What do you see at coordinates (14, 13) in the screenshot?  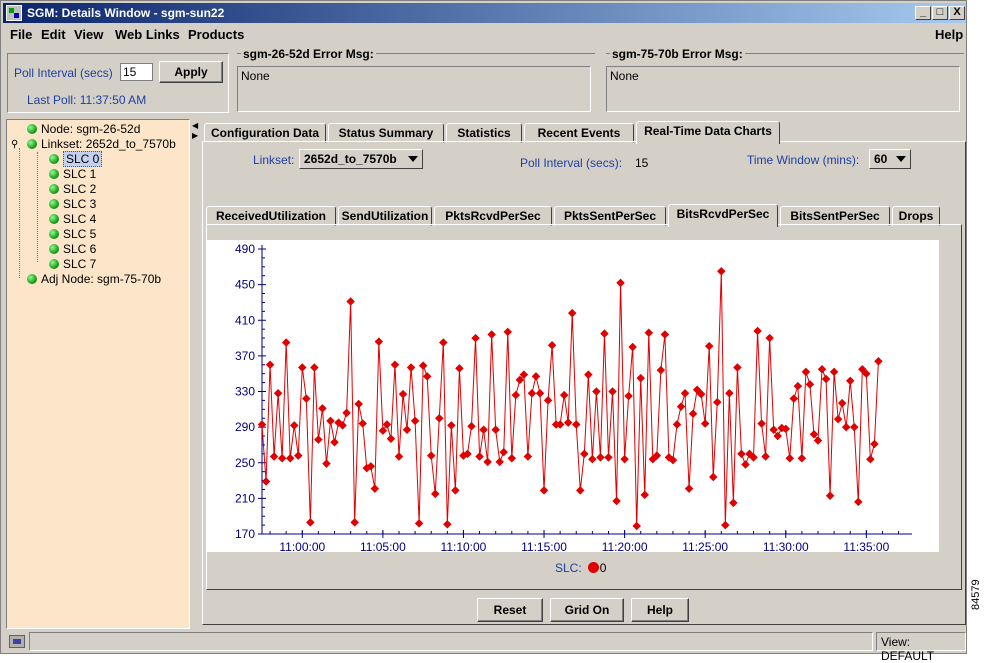 I see `app-icon` at bounding box center [14, 13].